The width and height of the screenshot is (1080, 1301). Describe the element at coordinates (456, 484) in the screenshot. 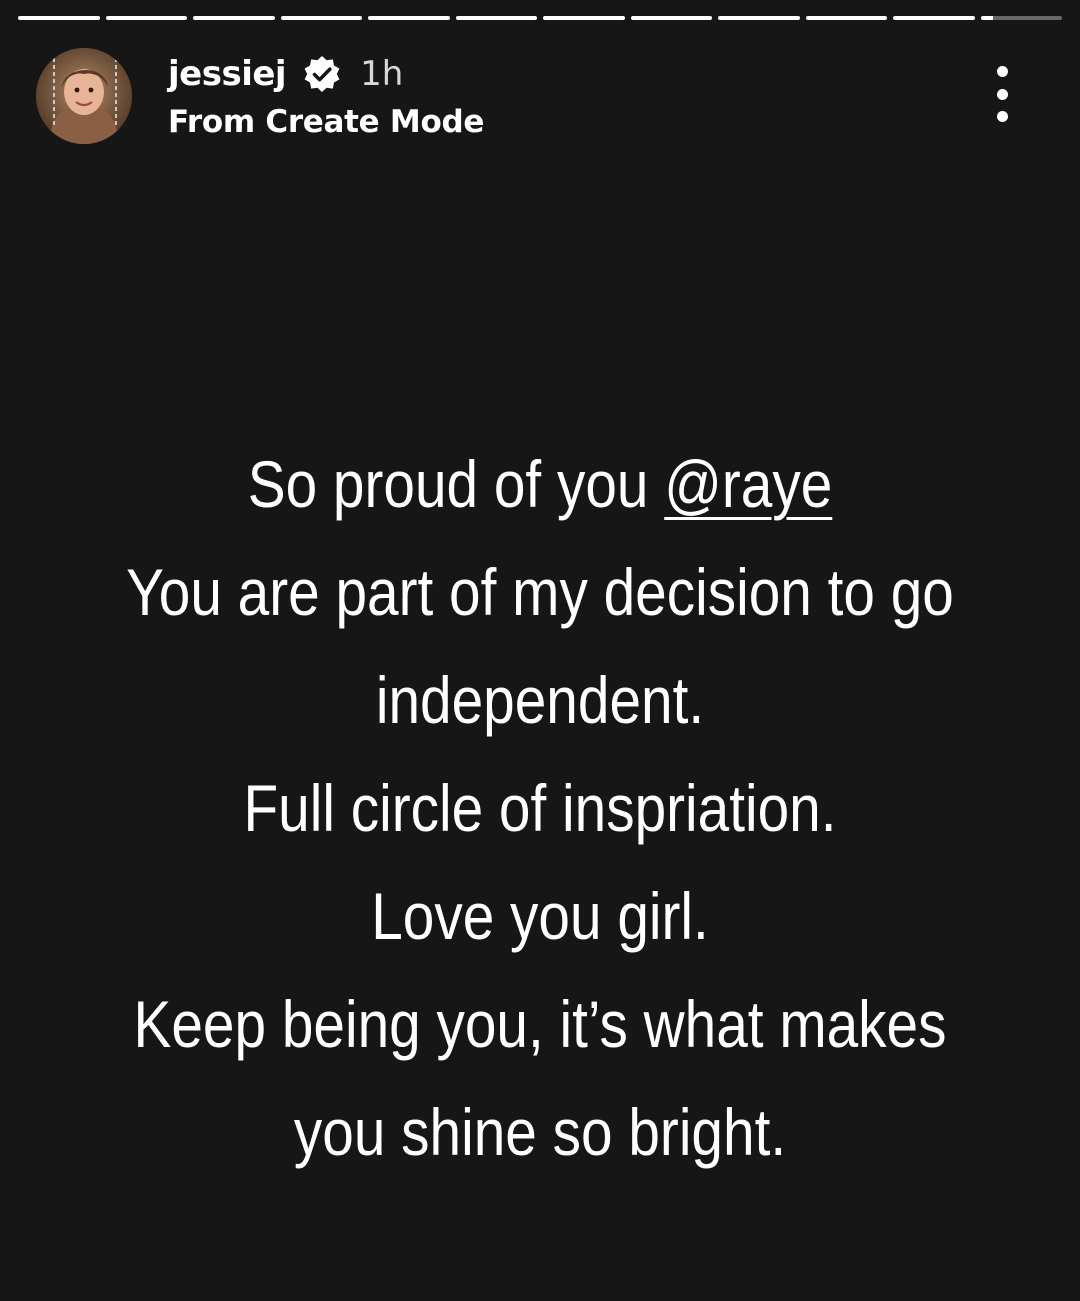

I see `story-text-prefix: So proud of you` at that location.